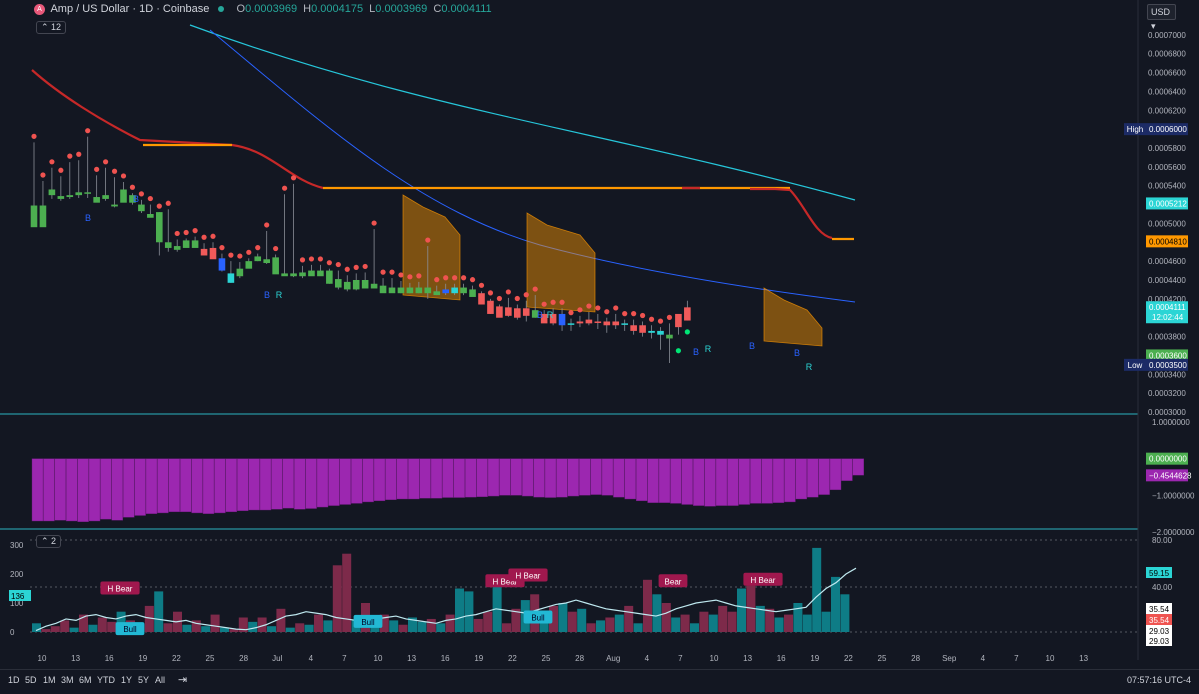 Image resolution: width=1199 pixels, height=694 pixels. What do you see at coordinates (1167, 261) in the screenshot?
I see `price-axis-tick: 0.0004600` at bounding box center [1167, 261].